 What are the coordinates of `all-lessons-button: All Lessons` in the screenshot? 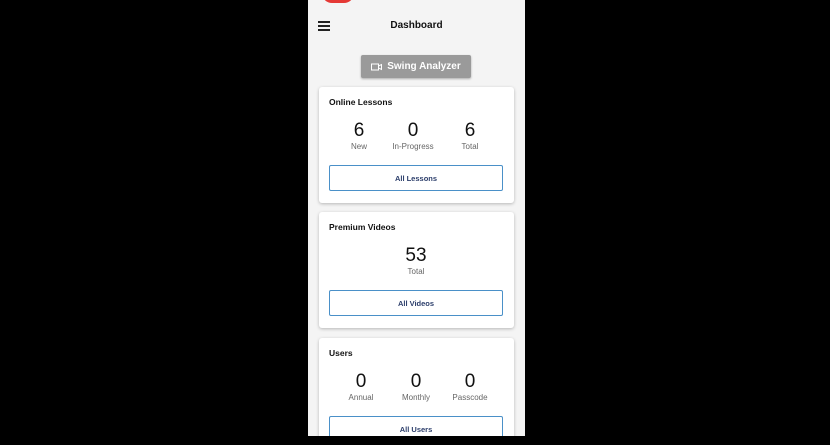 It's located at (416, 178).